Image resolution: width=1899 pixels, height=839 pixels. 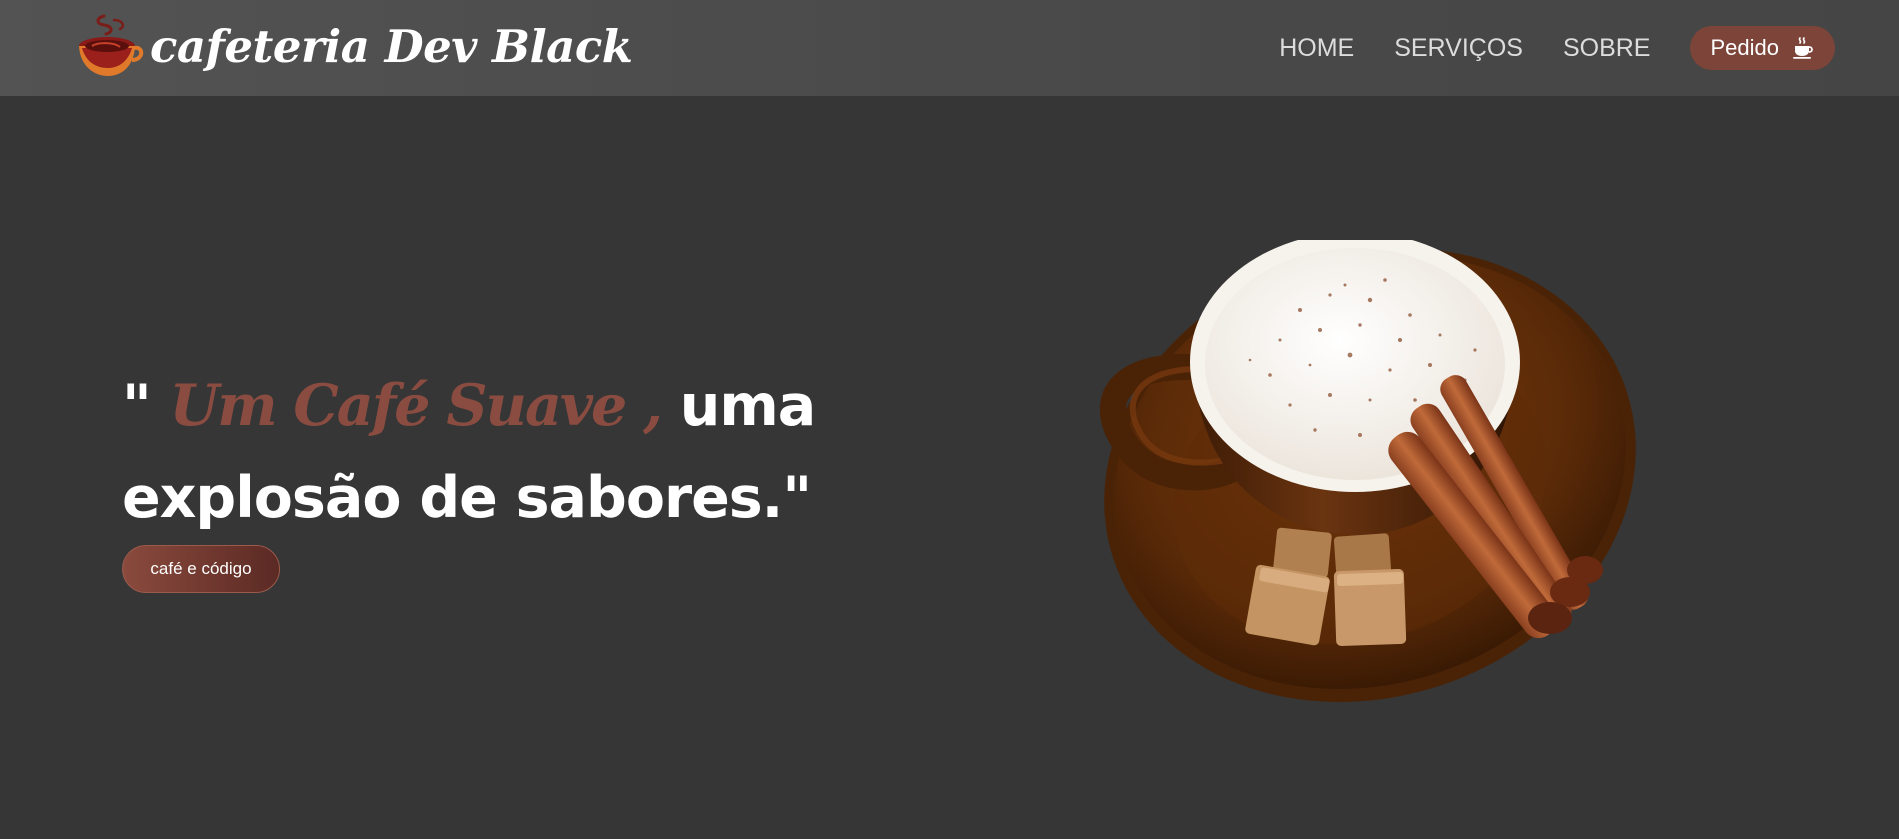 What do you see at coordinates (1316, 48) in the screenshot?
I see `nav-home-link: HOME` at bounding box center [1316, 48].